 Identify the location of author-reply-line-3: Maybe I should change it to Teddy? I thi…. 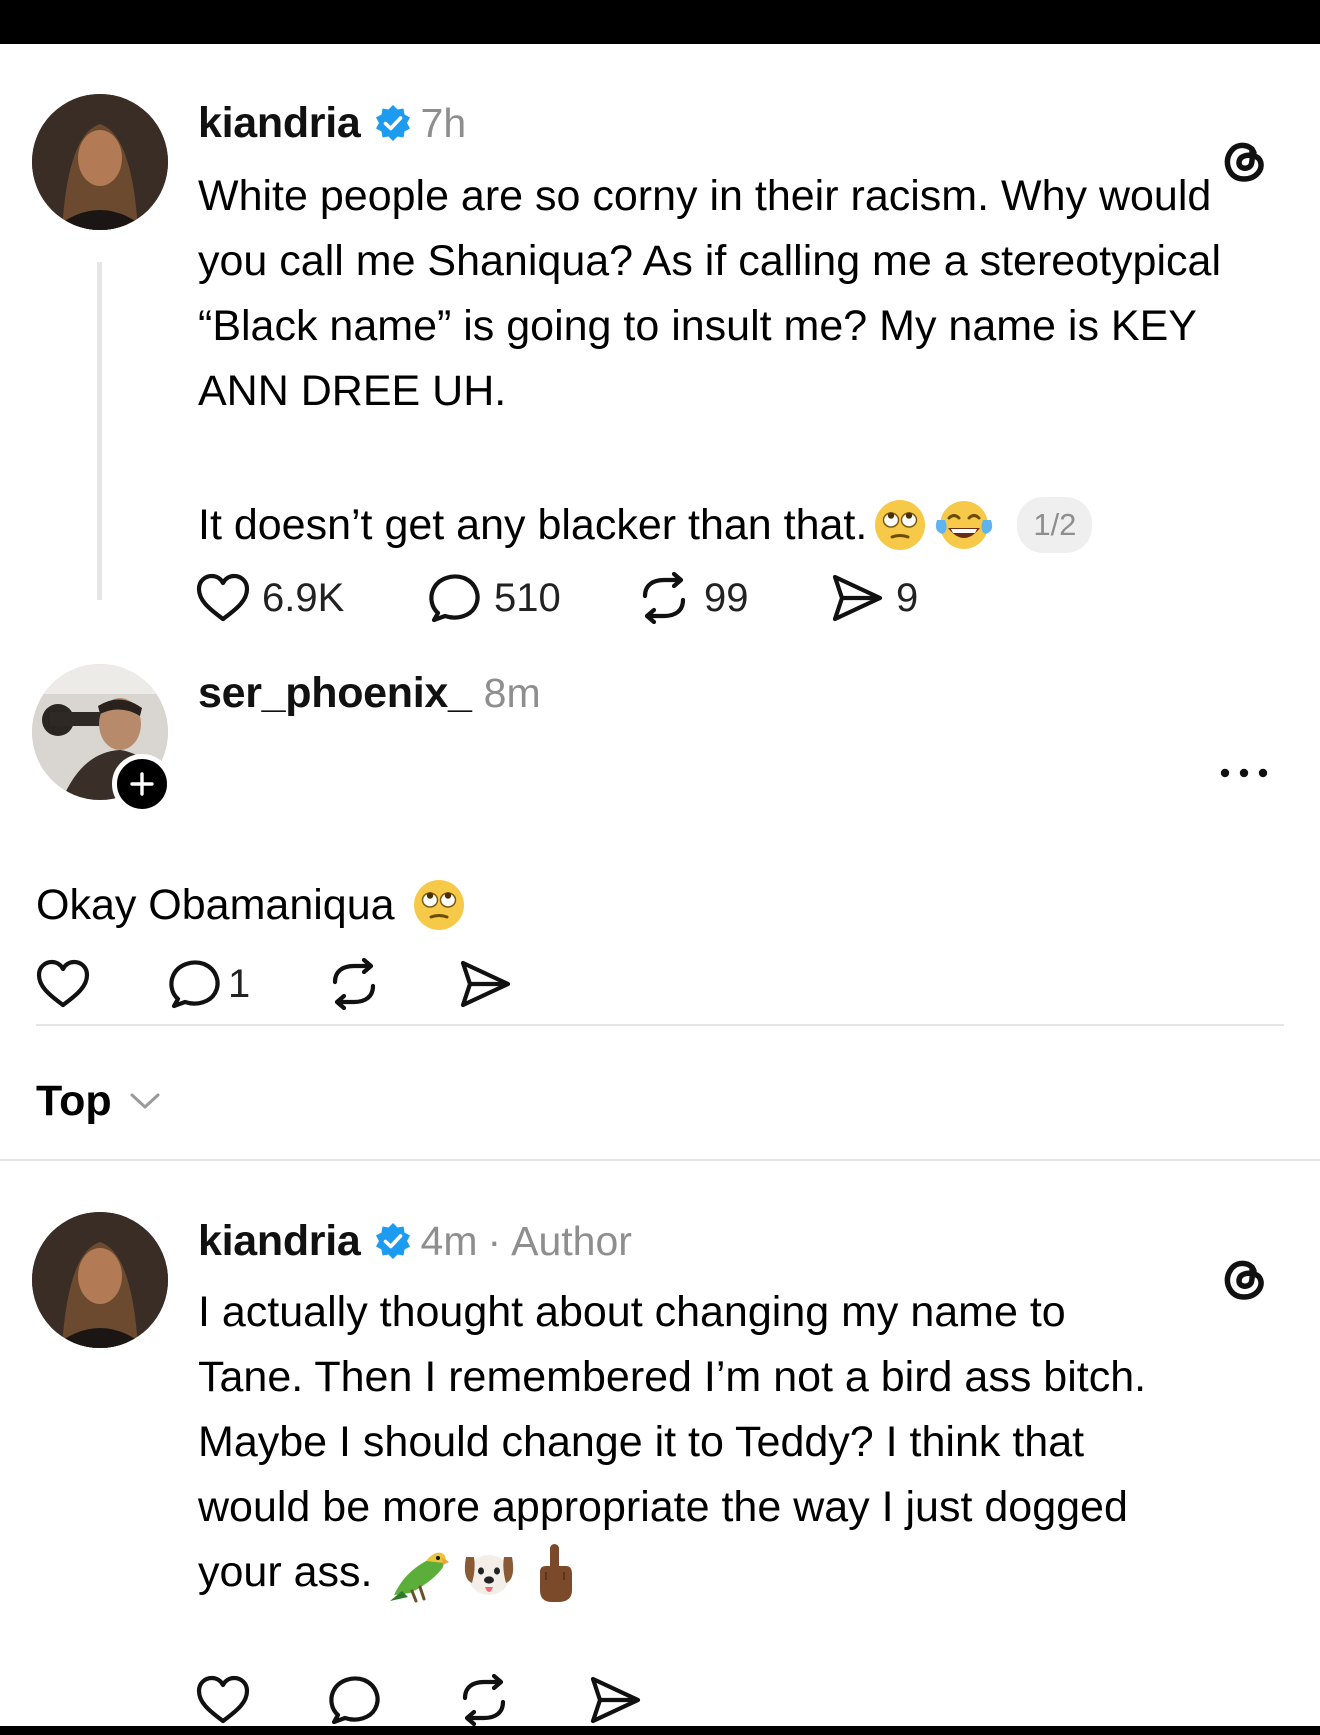
(641, 1442).